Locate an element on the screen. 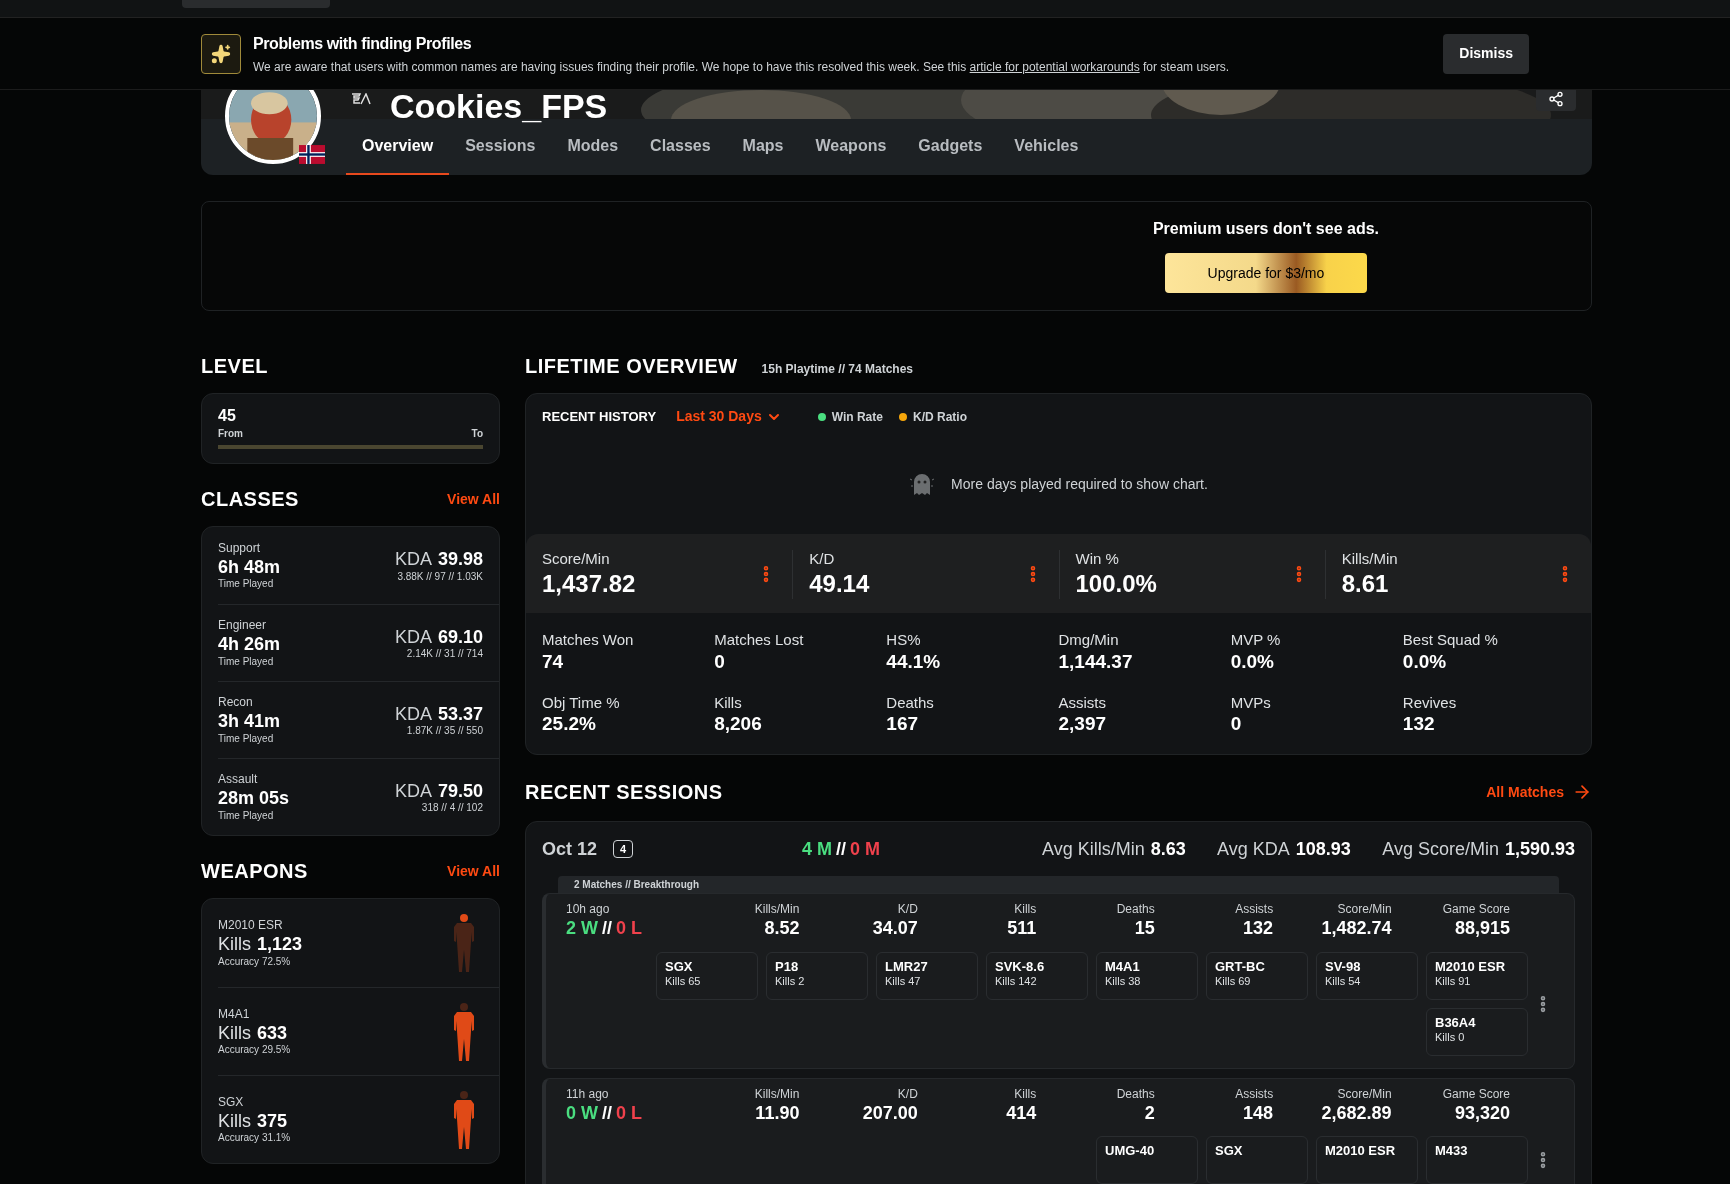  time-played: 4h 26m is located at coordinates (249, 644).